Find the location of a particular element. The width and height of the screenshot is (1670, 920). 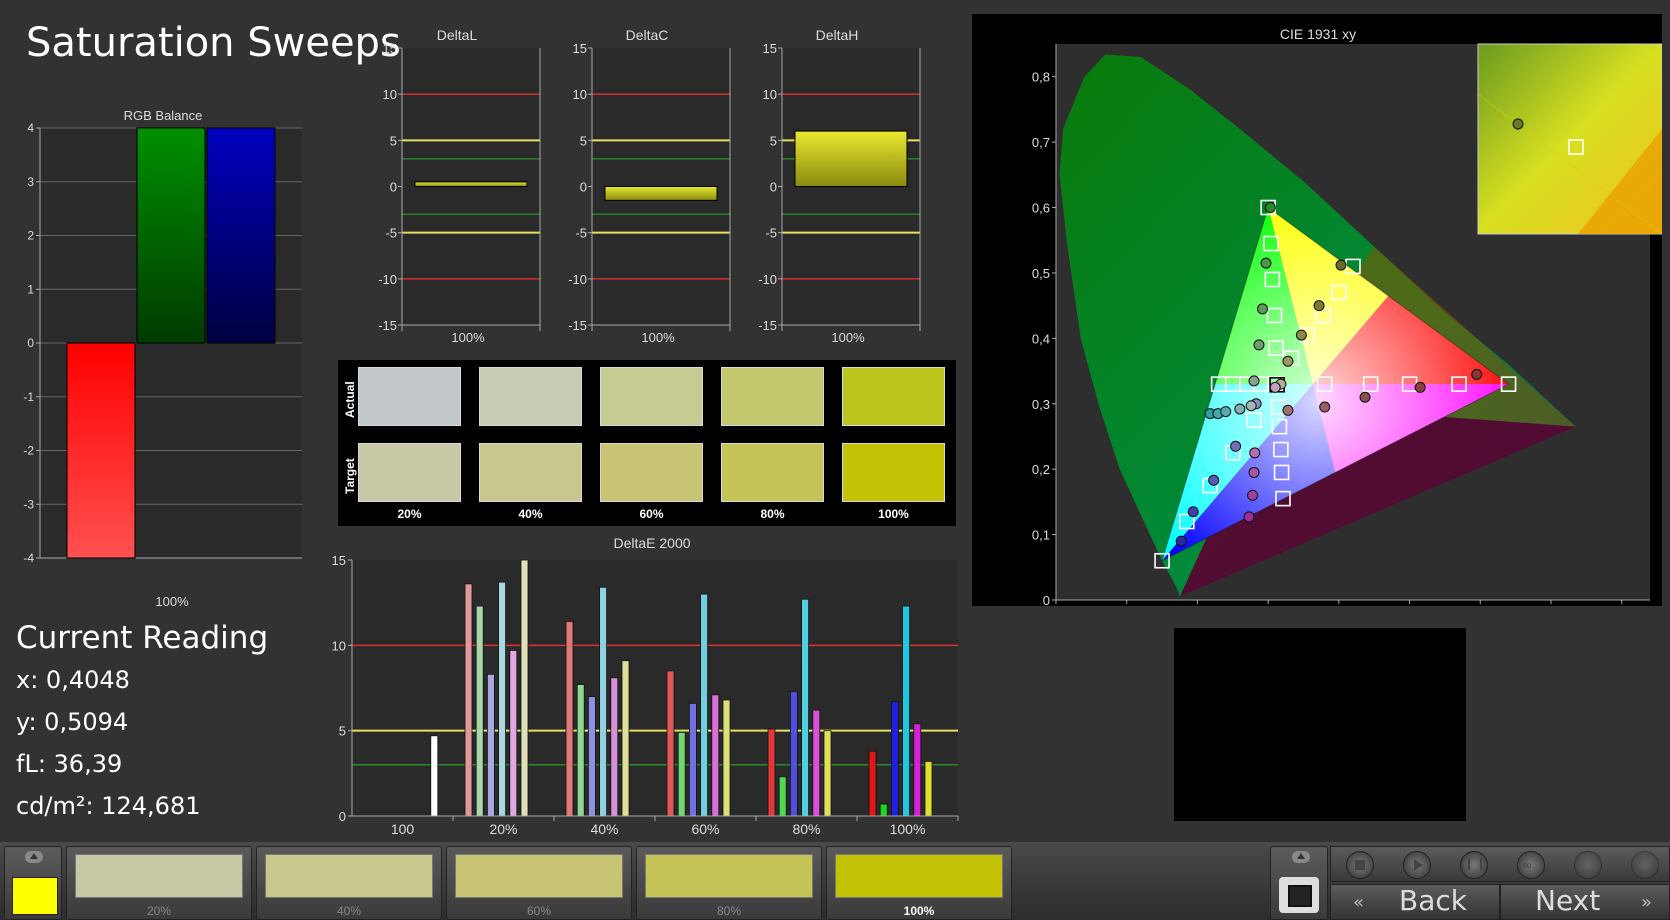

cie-inset-measured is located at coordinates (1518, 124).